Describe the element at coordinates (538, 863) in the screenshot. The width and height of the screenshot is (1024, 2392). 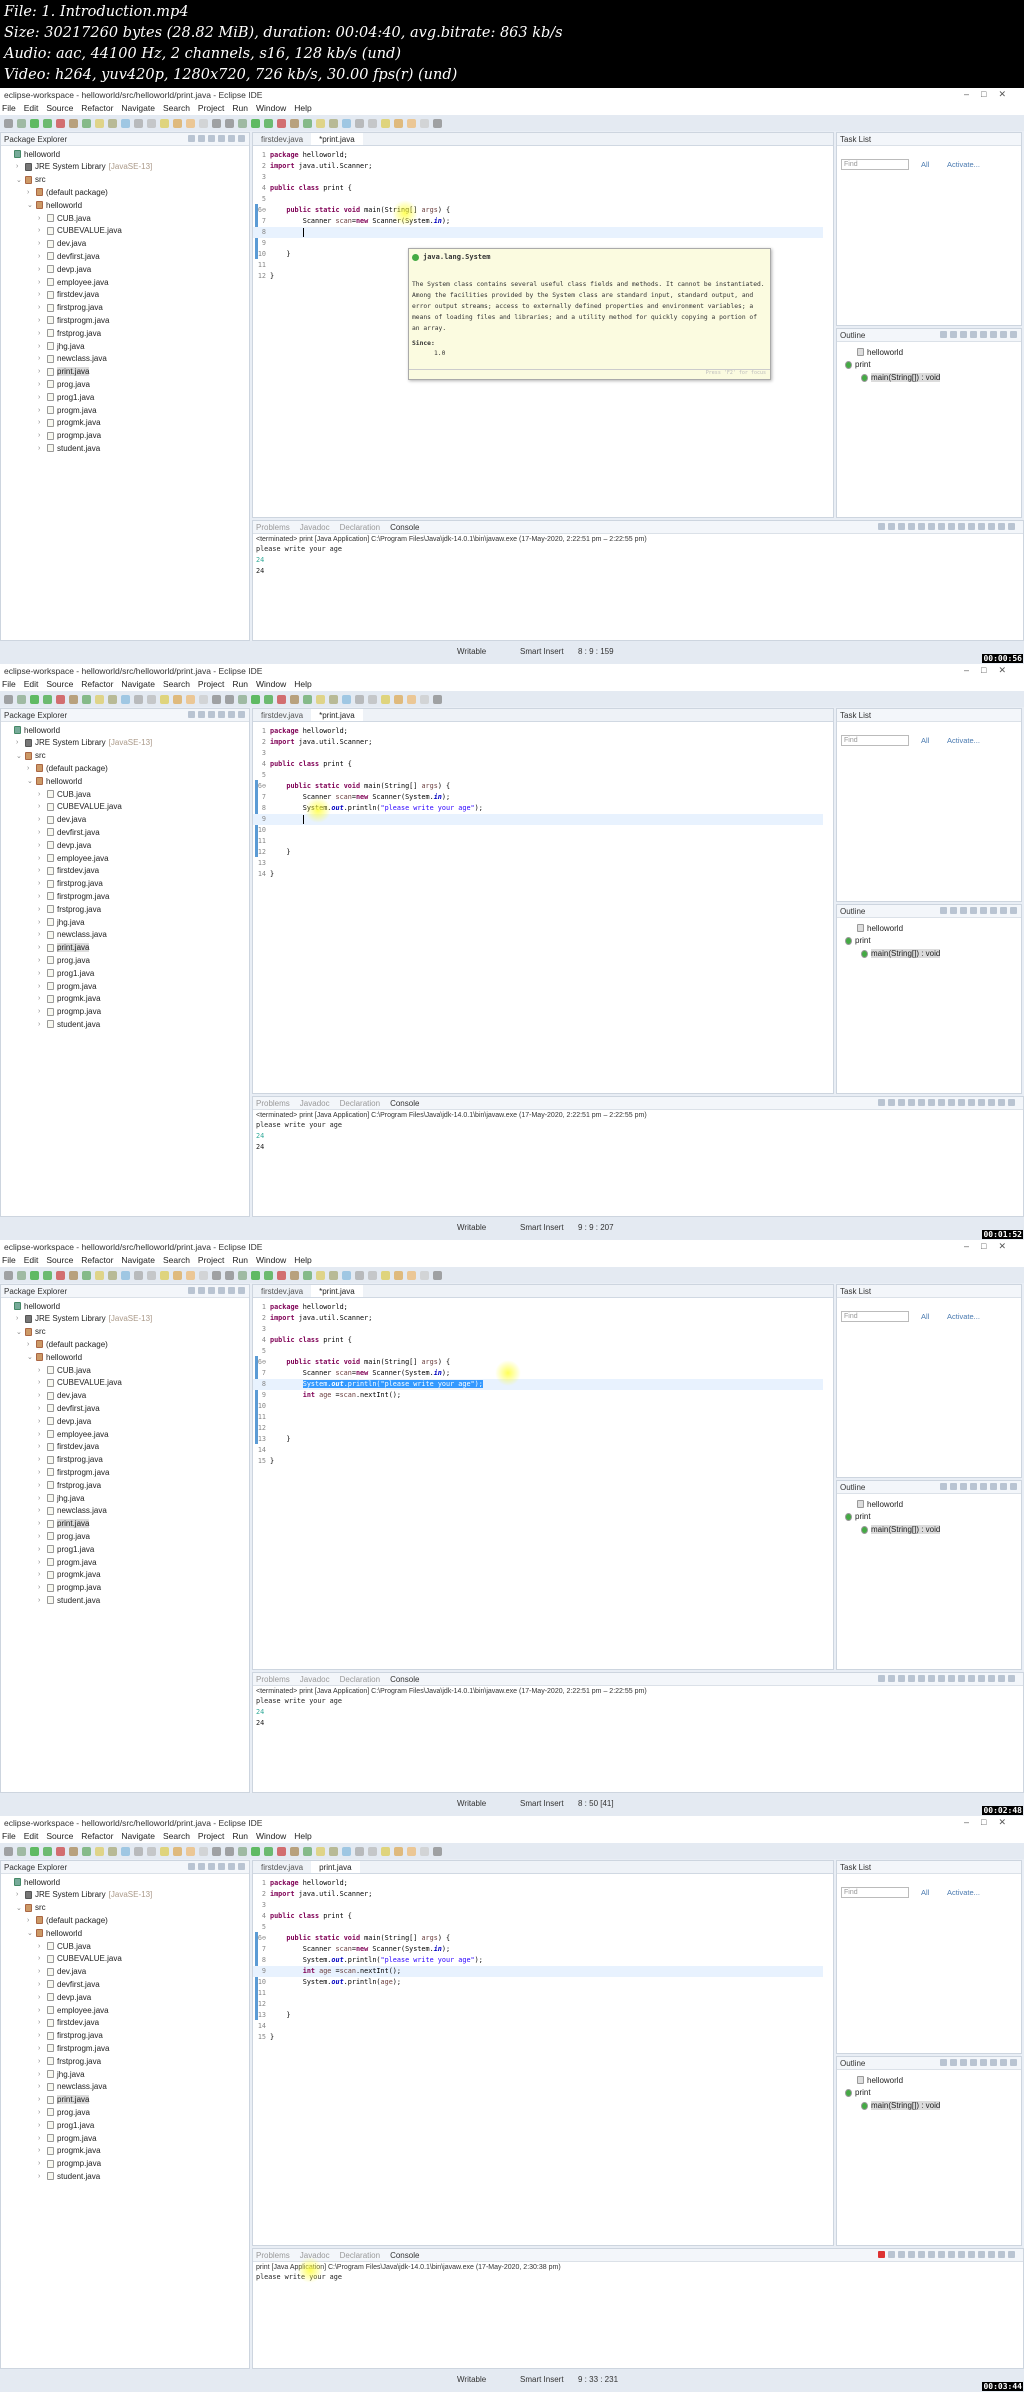
I see `code-line: 13` at that location.